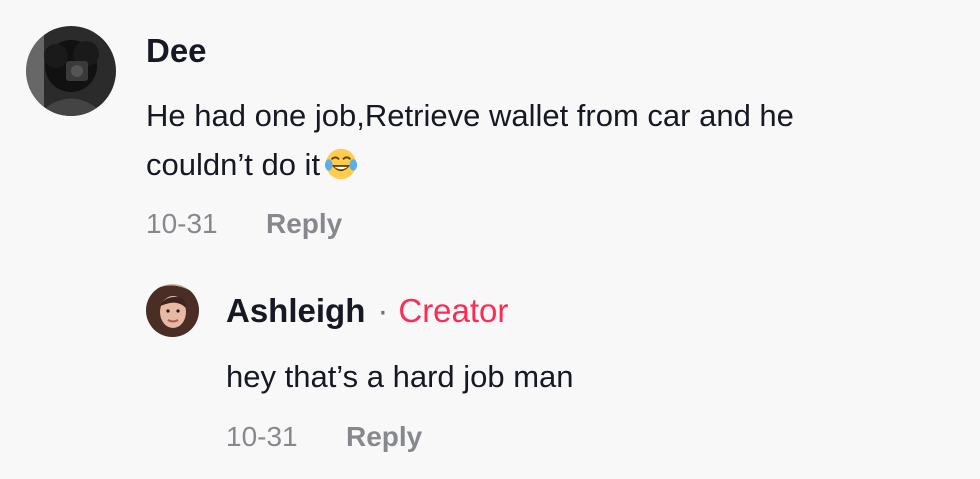 This screenshot has height=479, width=980. I want to click on avatar-ashleigh, so click(172, 310).